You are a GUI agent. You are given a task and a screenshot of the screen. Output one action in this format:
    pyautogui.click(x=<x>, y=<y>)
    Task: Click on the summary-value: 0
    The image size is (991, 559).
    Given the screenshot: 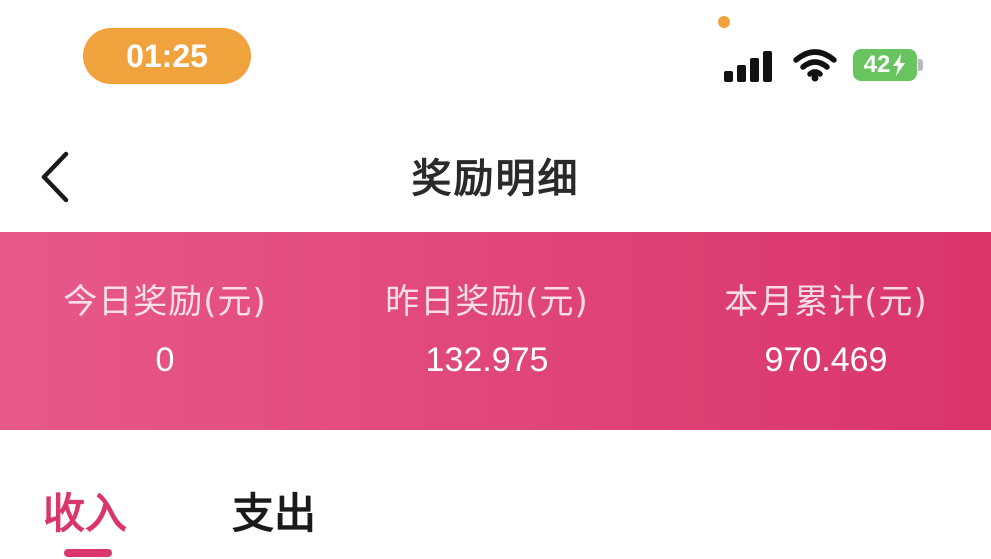 What is the action you would take?
    pyautogui.click(x=165, y=360)
    